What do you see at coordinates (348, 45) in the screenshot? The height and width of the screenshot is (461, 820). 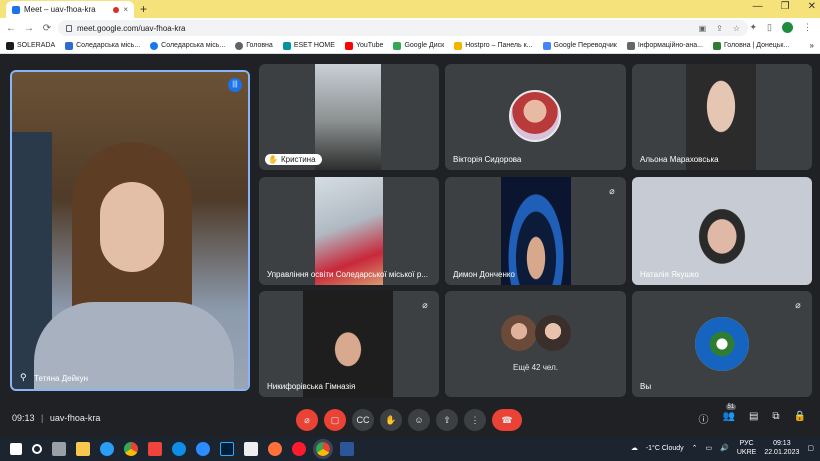 I see `youtube-icon` at bounding box center [348, 45].